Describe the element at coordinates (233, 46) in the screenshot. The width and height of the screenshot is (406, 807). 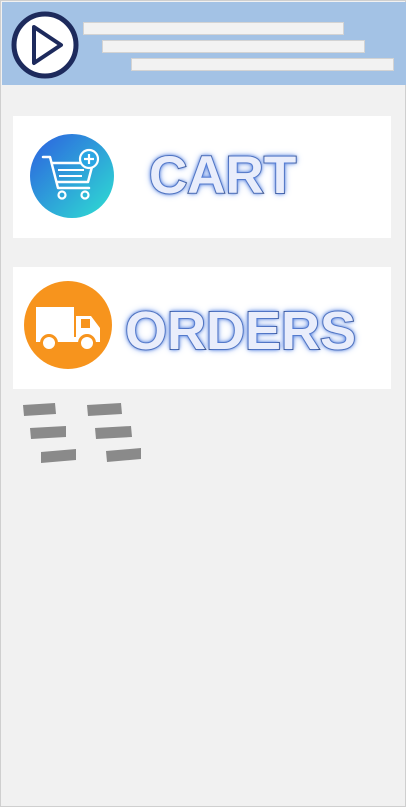
I see `header-subtitle-placeholder` at that location.